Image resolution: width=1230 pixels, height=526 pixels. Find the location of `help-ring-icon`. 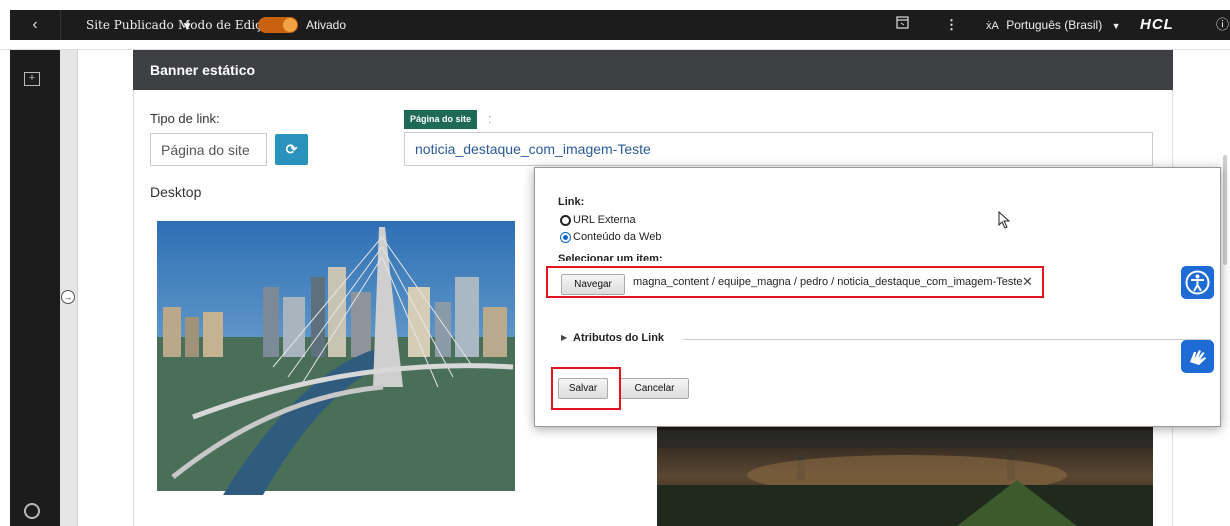

help-ring-icon is located at coordinates (32, 511).